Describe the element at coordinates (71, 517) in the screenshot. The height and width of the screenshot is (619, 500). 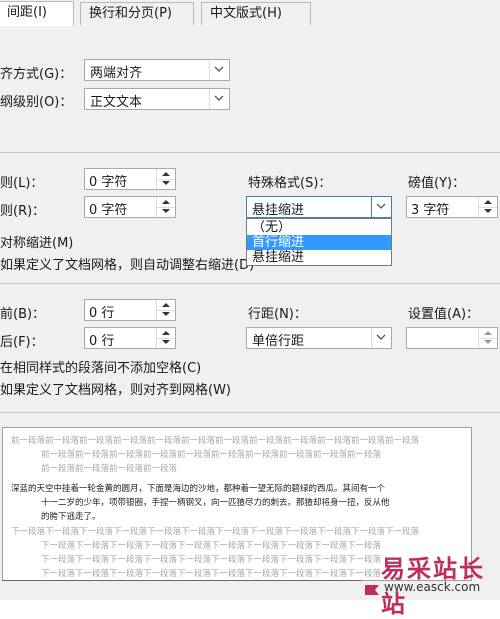
I see `preview-current-paragraph: 的胯下逃走了。` at that location.